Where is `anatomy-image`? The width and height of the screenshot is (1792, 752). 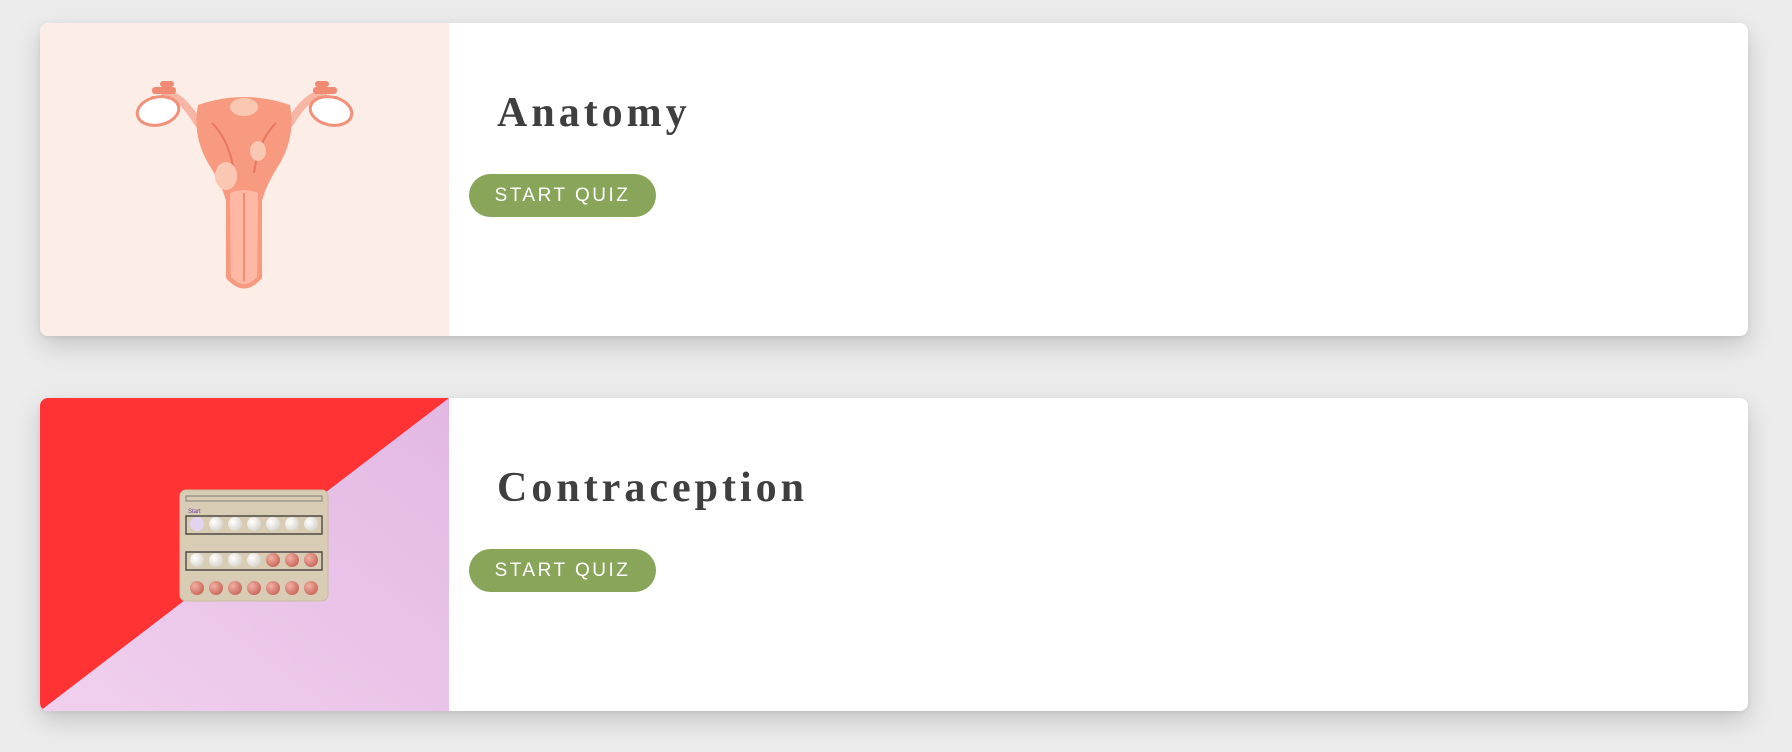
anatomy-image is located at coordinates (244, 179).